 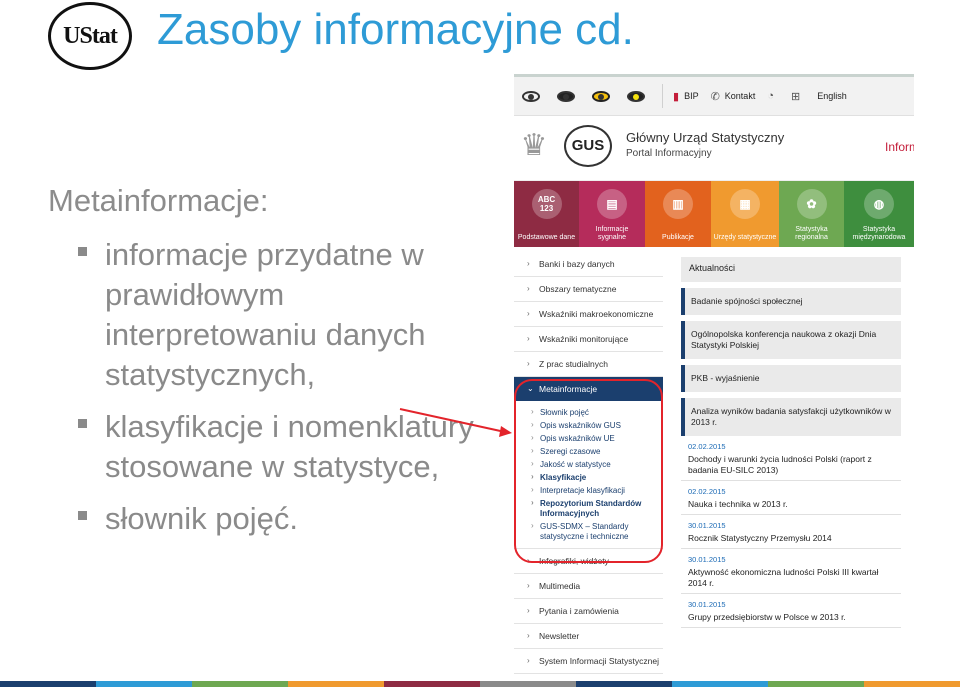 I want to click on rss-link: ◔, so click(x=773, y=96).